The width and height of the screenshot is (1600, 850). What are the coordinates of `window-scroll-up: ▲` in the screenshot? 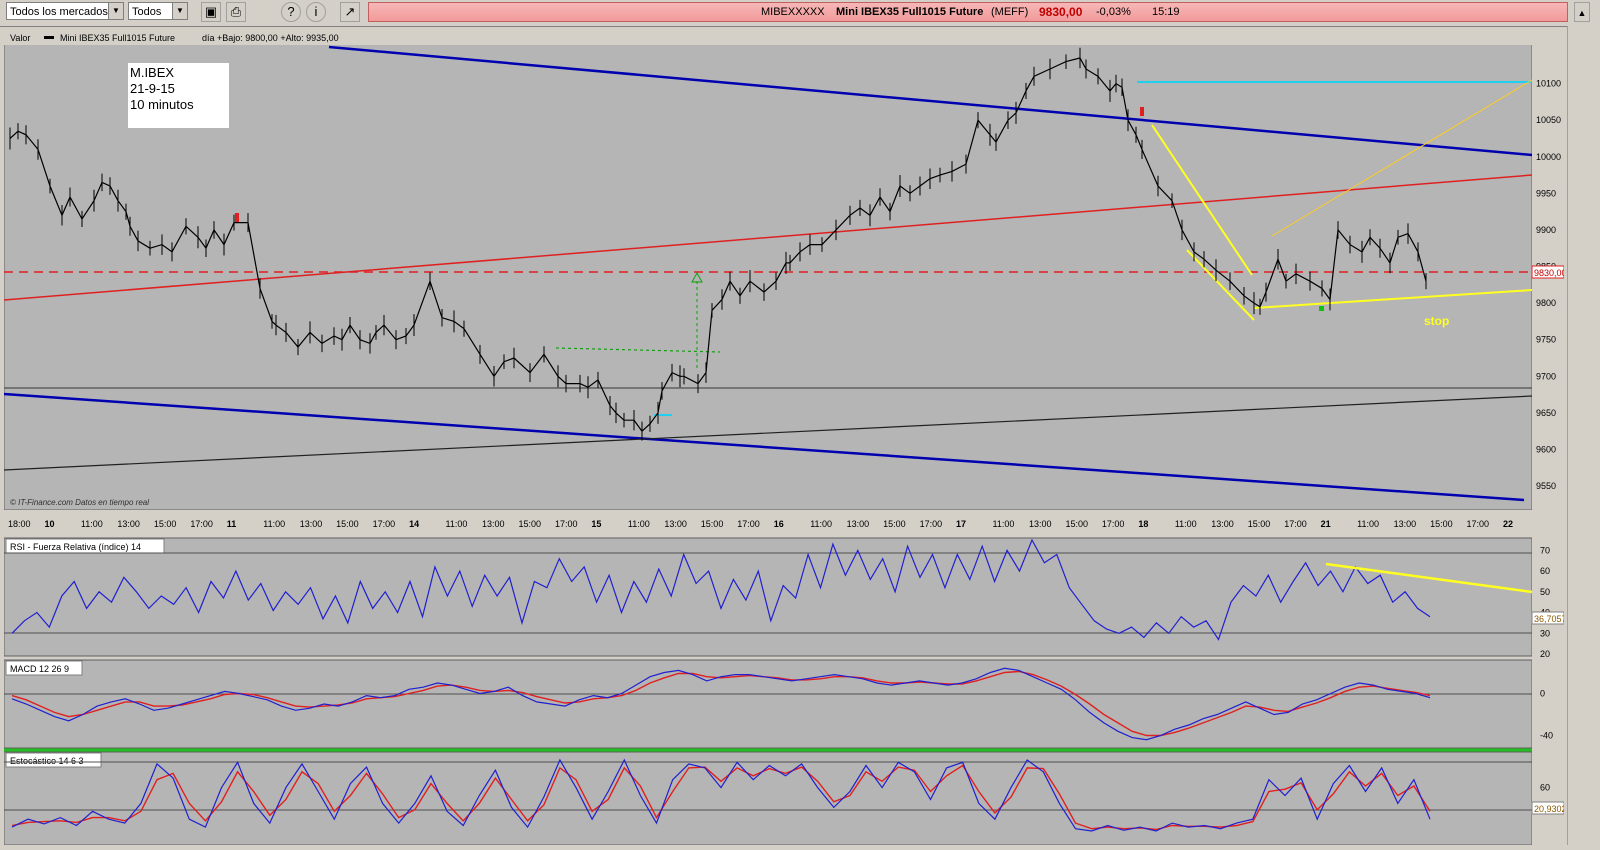 It's located at (1582, 12).